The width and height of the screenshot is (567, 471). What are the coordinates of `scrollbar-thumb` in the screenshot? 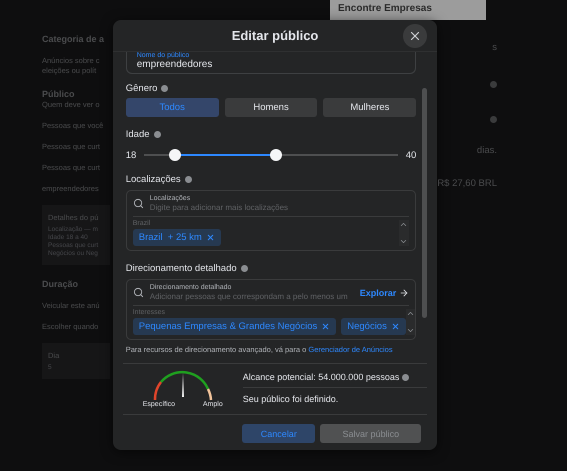 It's located at (425, 203).